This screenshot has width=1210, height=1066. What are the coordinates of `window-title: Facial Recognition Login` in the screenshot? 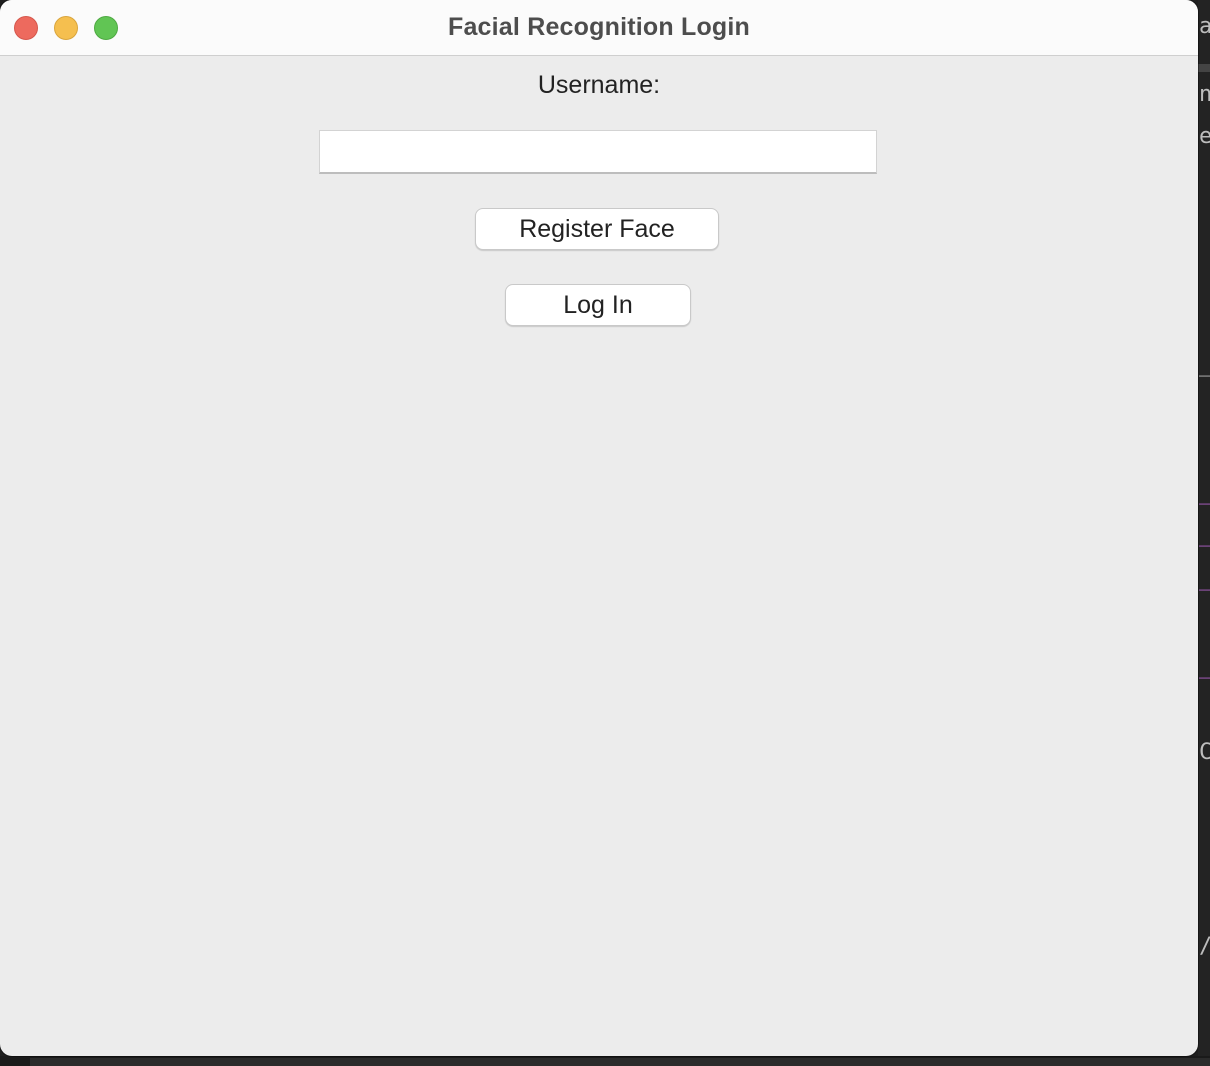 It's located at (599, 27).